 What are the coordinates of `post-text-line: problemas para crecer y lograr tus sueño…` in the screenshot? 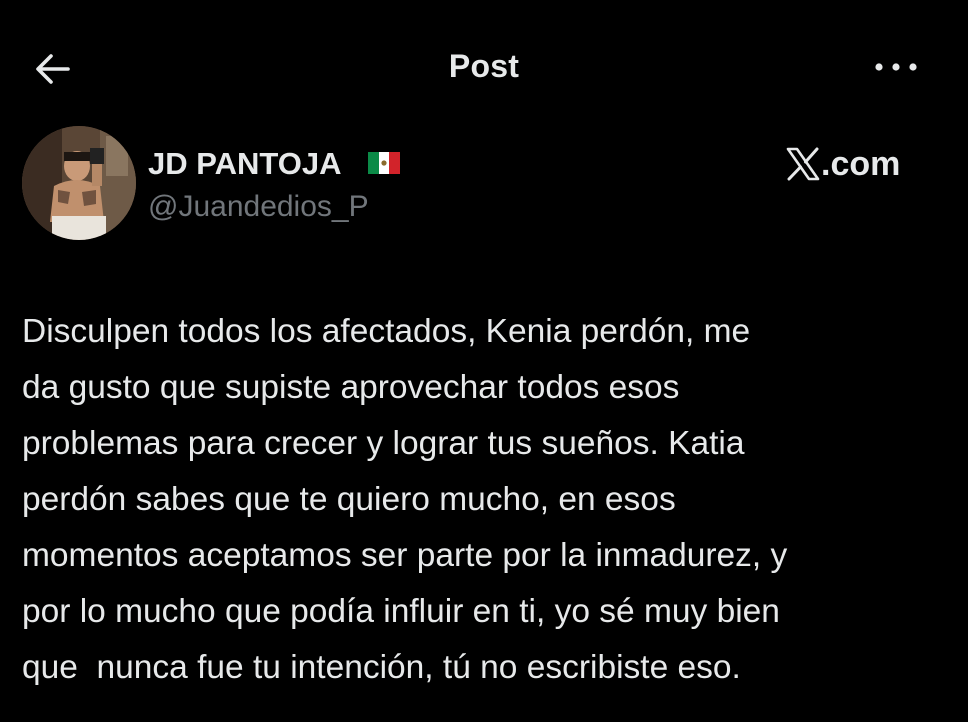 It's located at (383, 443).